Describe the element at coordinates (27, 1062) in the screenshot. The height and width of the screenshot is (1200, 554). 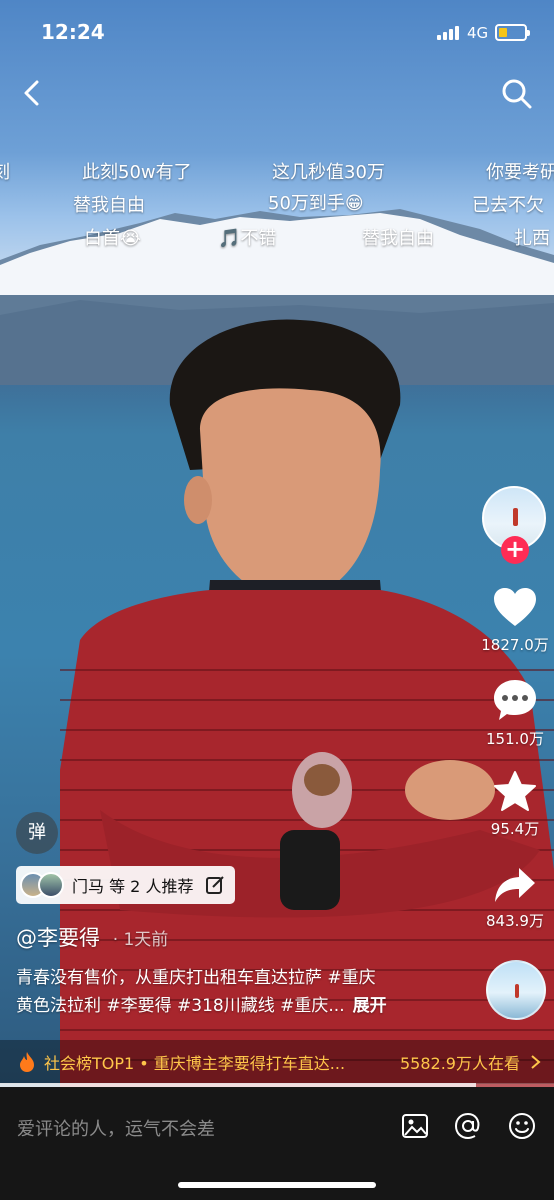
I see `fire-icon` at that location.